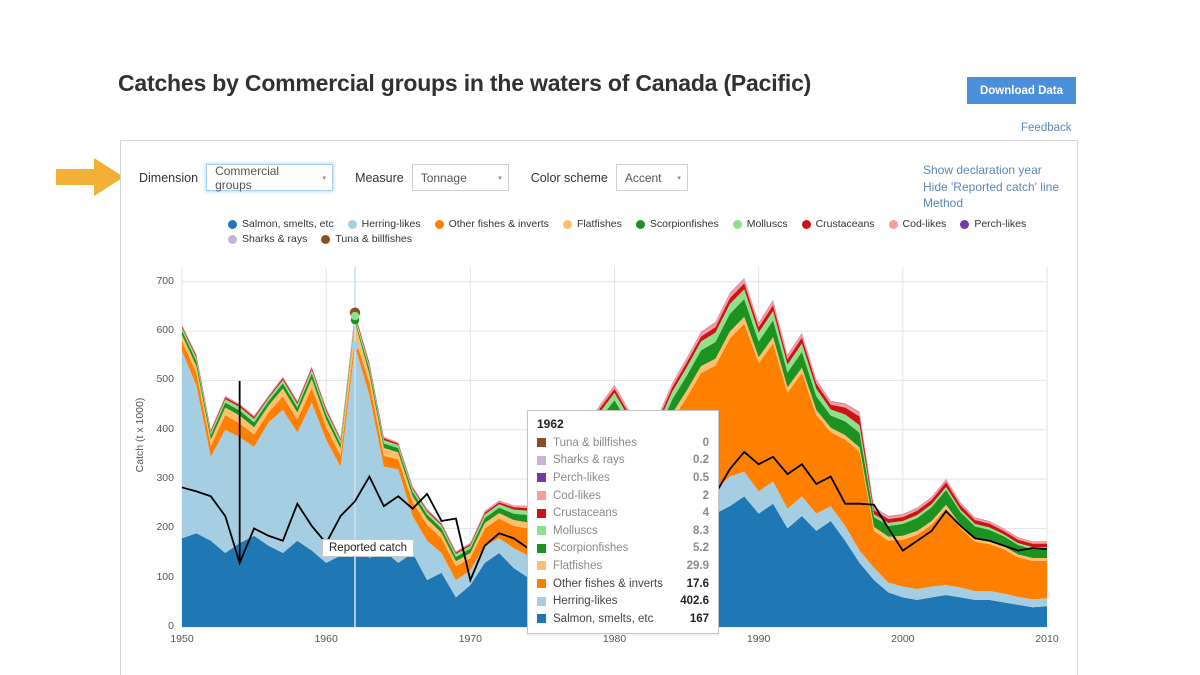 The height and width of the screenshot is (675, 1200). Describe the element at coordinates (578, 565) in the screenshot. I see `tooltip-series-name: Flatfishes` at that location.